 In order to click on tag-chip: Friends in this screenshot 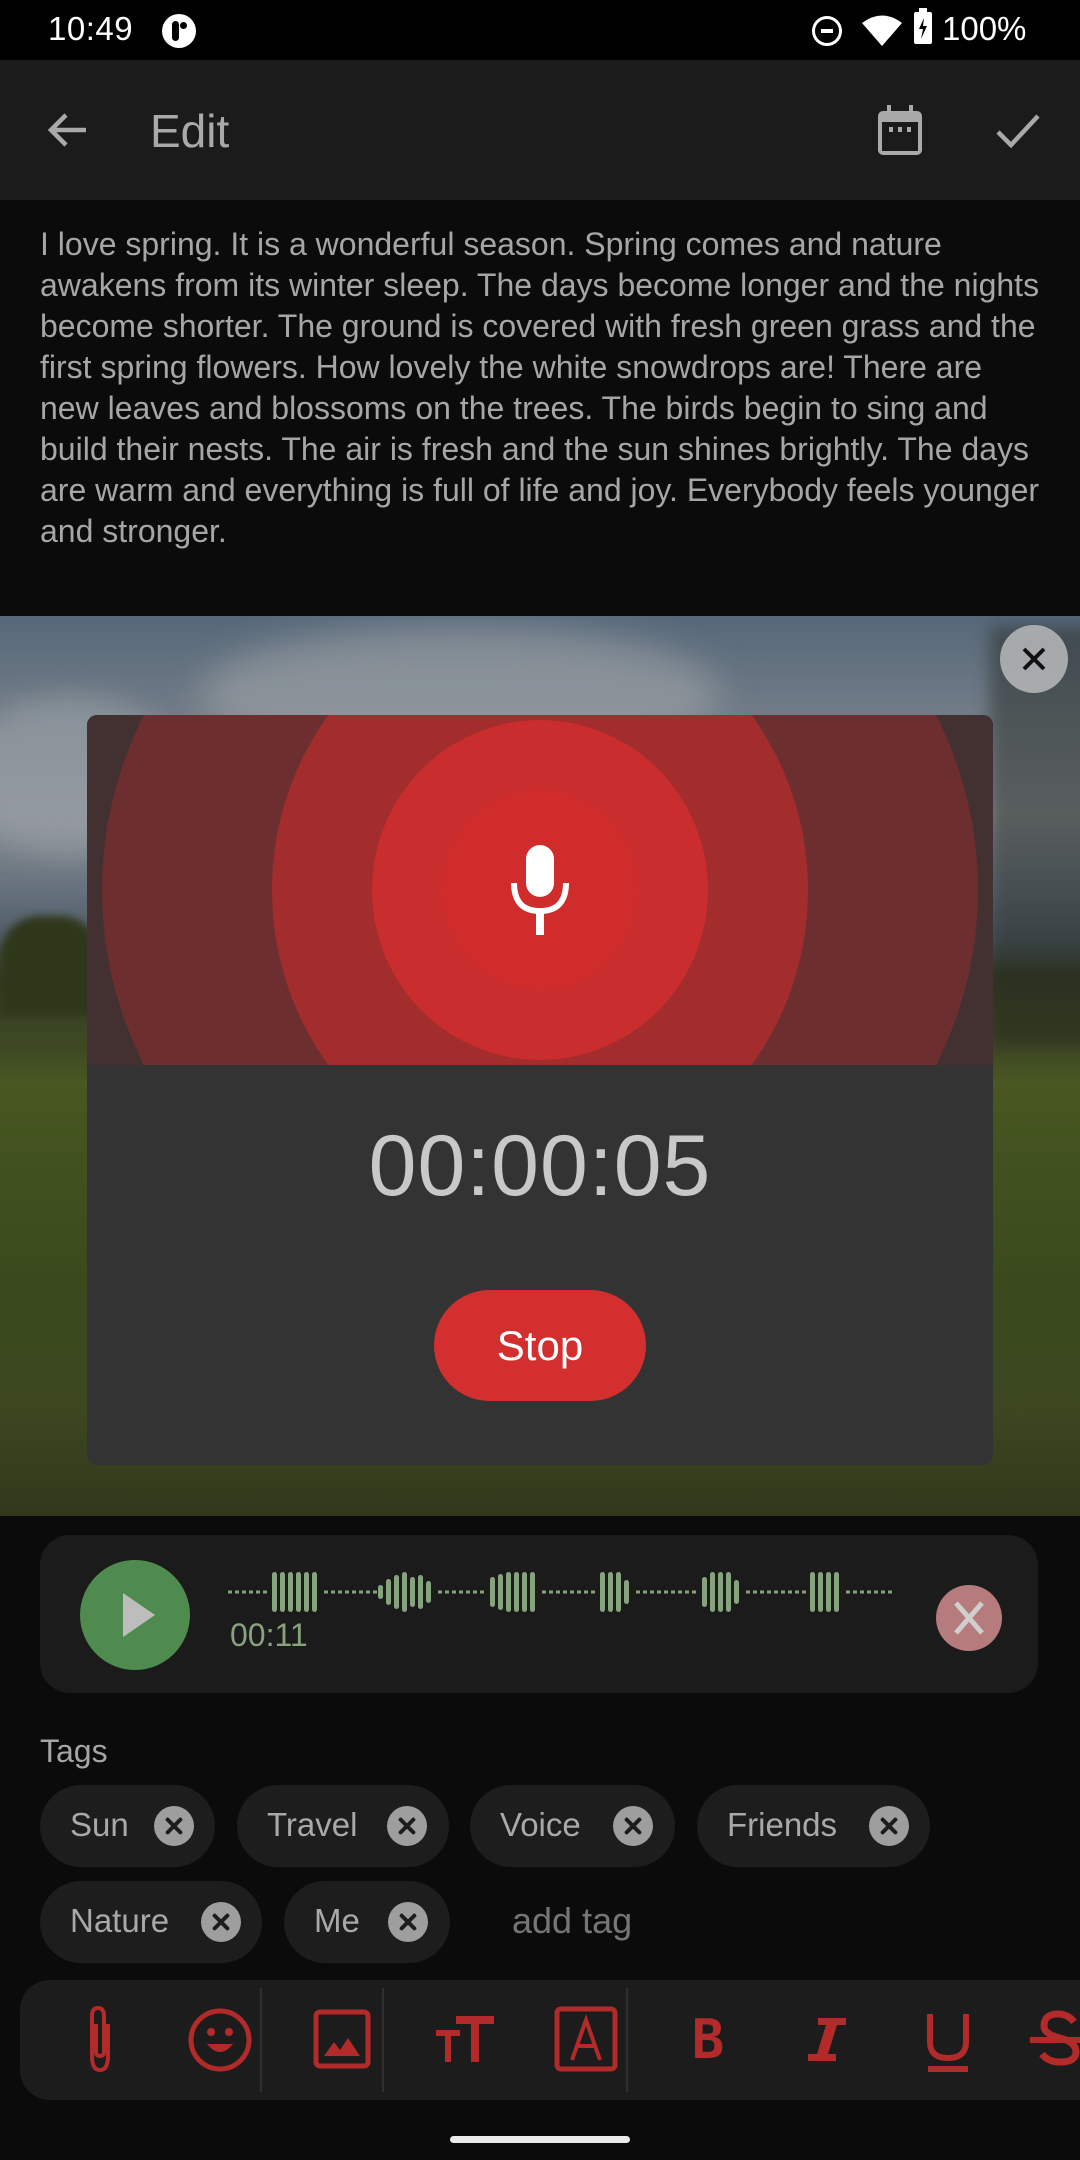, I will do `click(813, 1826)`.